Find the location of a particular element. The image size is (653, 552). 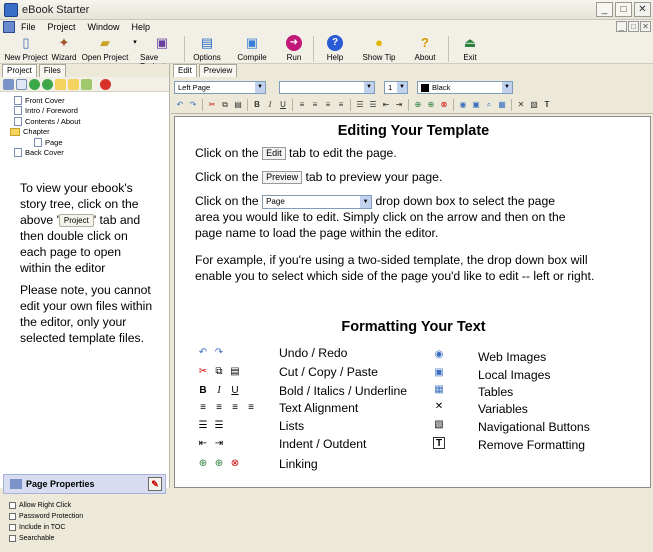

tab-preview: Preview is located at coordinates (218, 70).